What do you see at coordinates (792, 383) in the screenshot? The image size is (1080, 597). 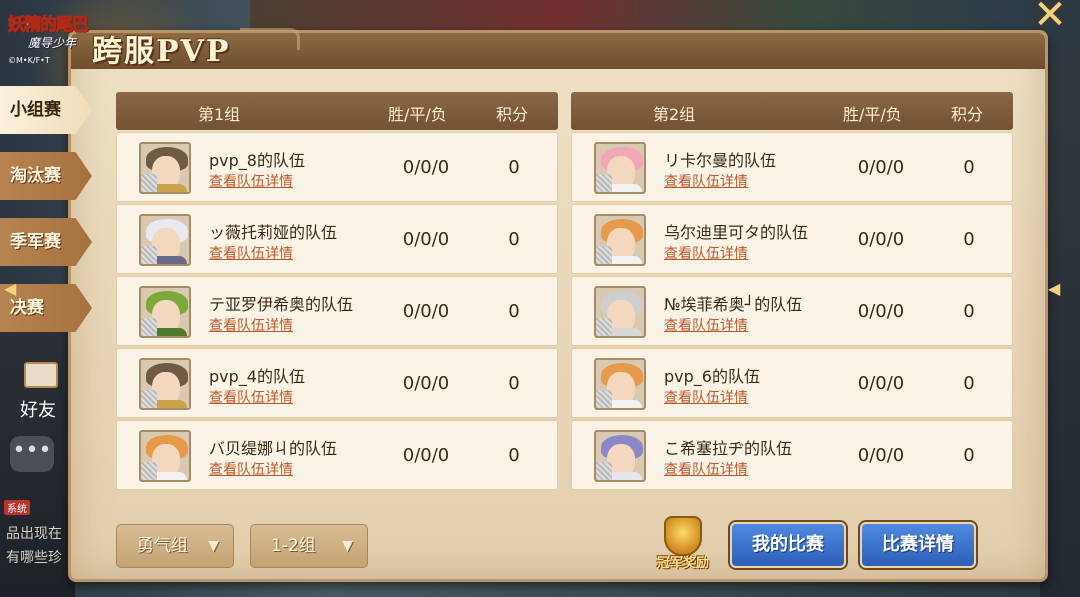 I see `table-row: pvp_6的队伍 查看队伍详情 0/0/0 0` at bounding box center [792, 383].